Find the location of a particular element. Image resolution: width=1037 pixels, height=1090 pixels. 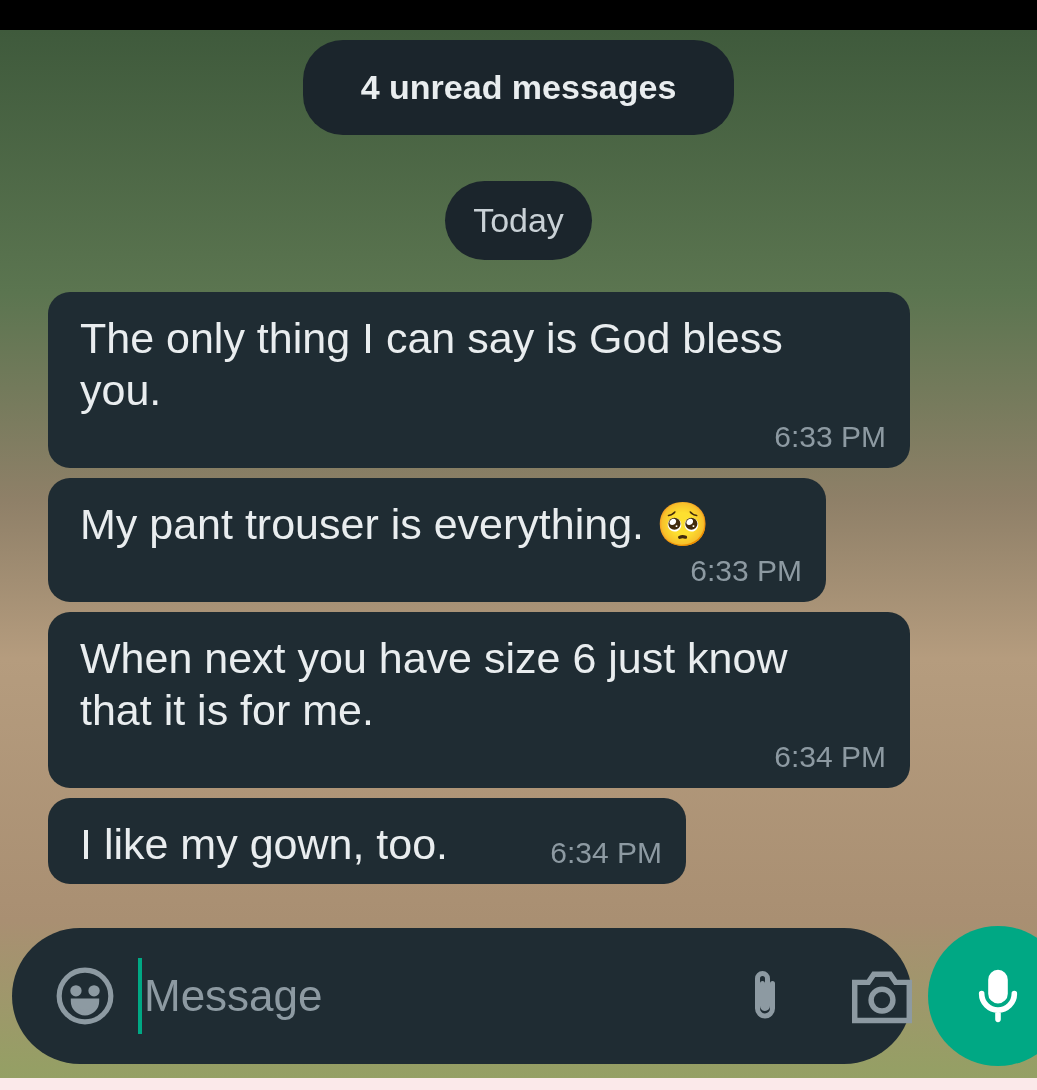

date-chip: Today is located at coordinates (518, 220).